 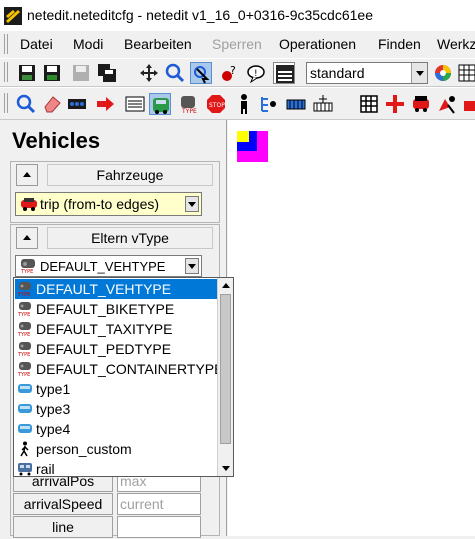 What do you see at coordinates (107, 73) in the screenshot?
I see `save-all-icon` at bounding box center [107, 73].